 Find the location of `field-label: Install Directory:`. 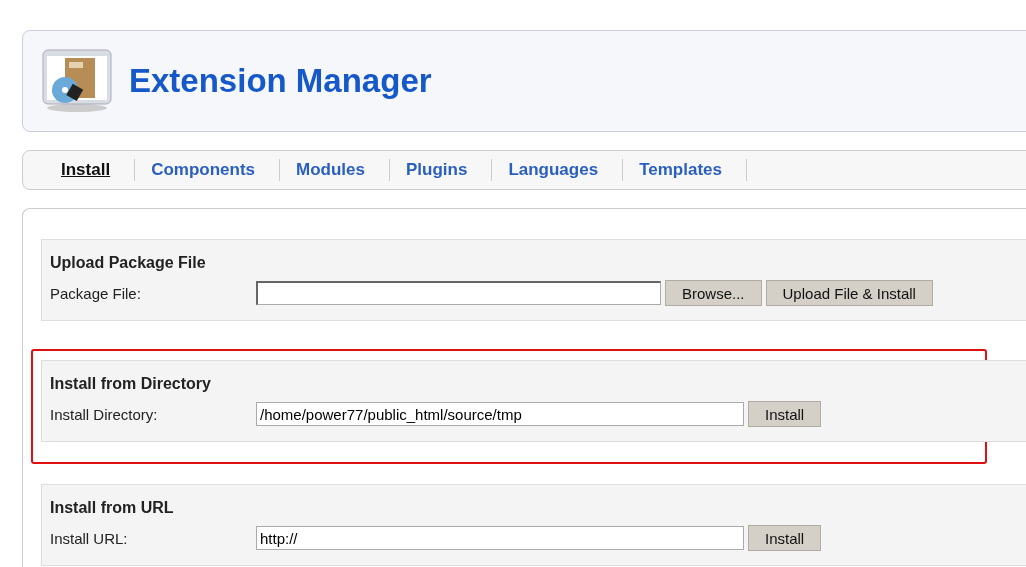

field-label: Install Directory: is located at coordinates (104, 414).